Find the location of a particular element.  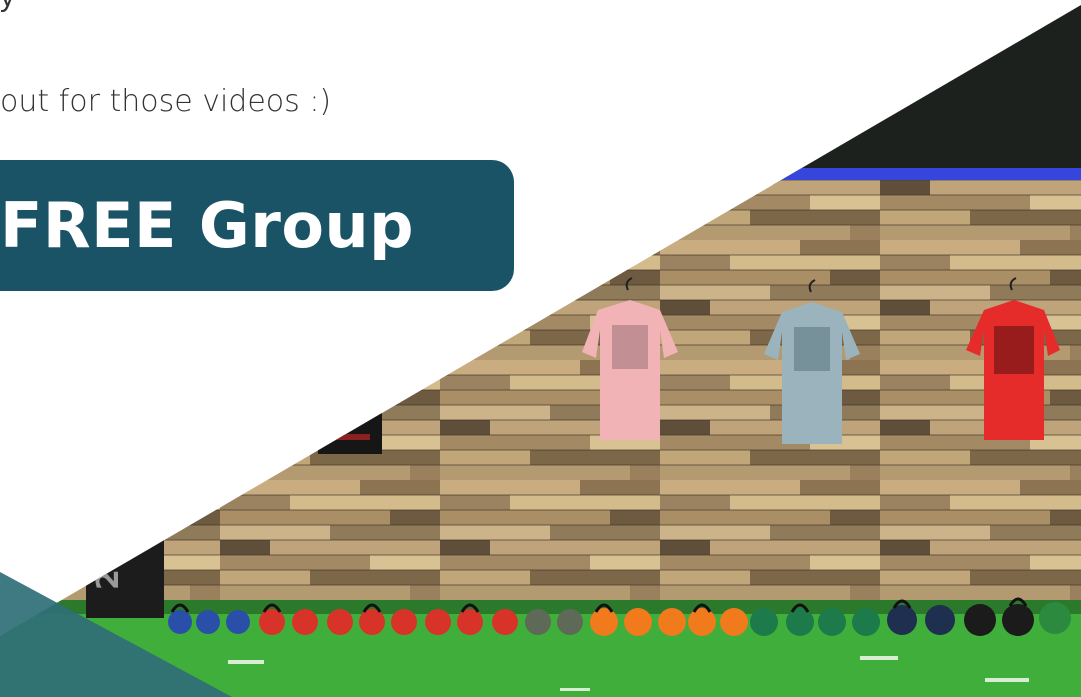

plyo-box-label: 24 is located at coordinates (108, 569).